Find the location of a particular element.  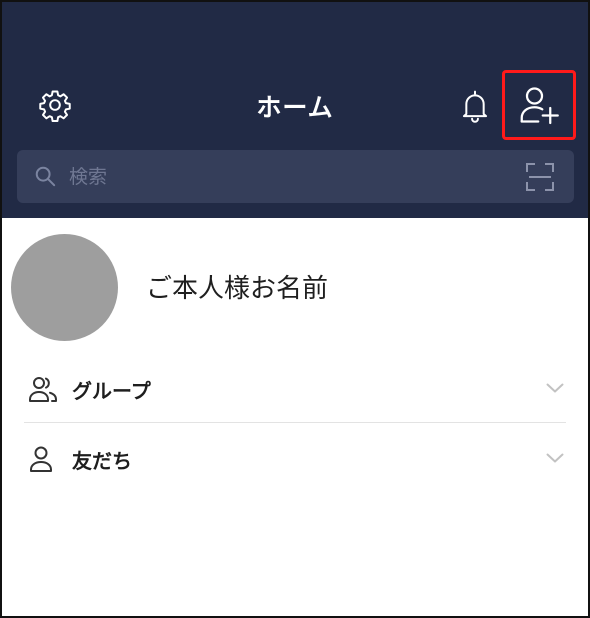

section-divider is located at coordinates (295, 422).